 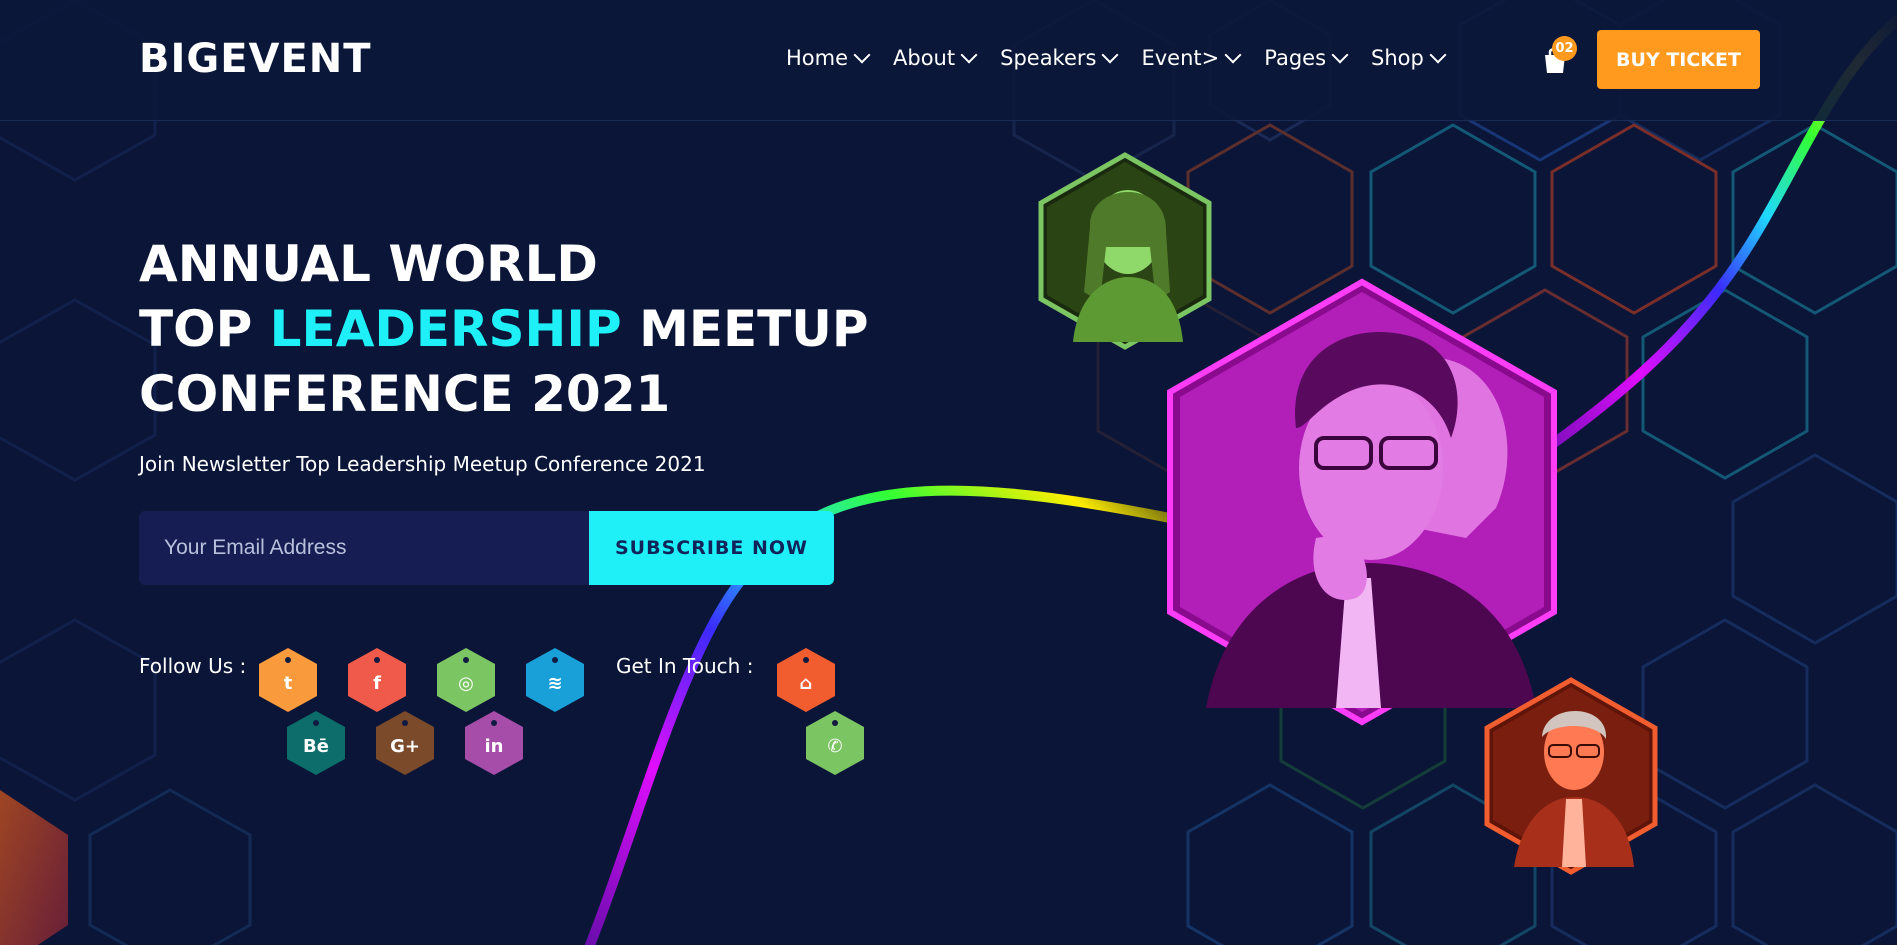 What do you see at coordinates (835, 746) in the screenshot?
I see `phone-icon: ✆` at bounding box center [835, 746].